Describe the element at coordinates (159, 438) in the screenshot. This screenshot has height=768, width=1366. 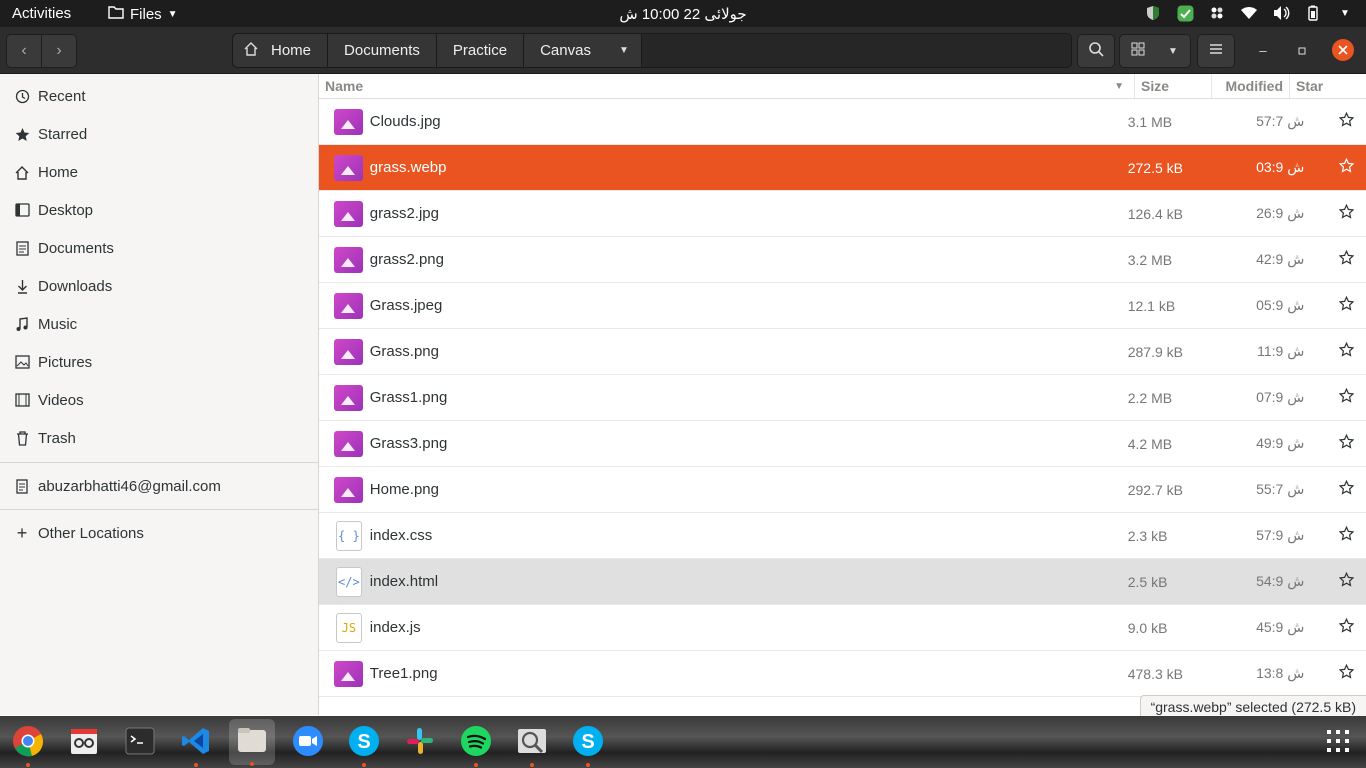
I see `sidebar-item-trash: Trash` at that location.